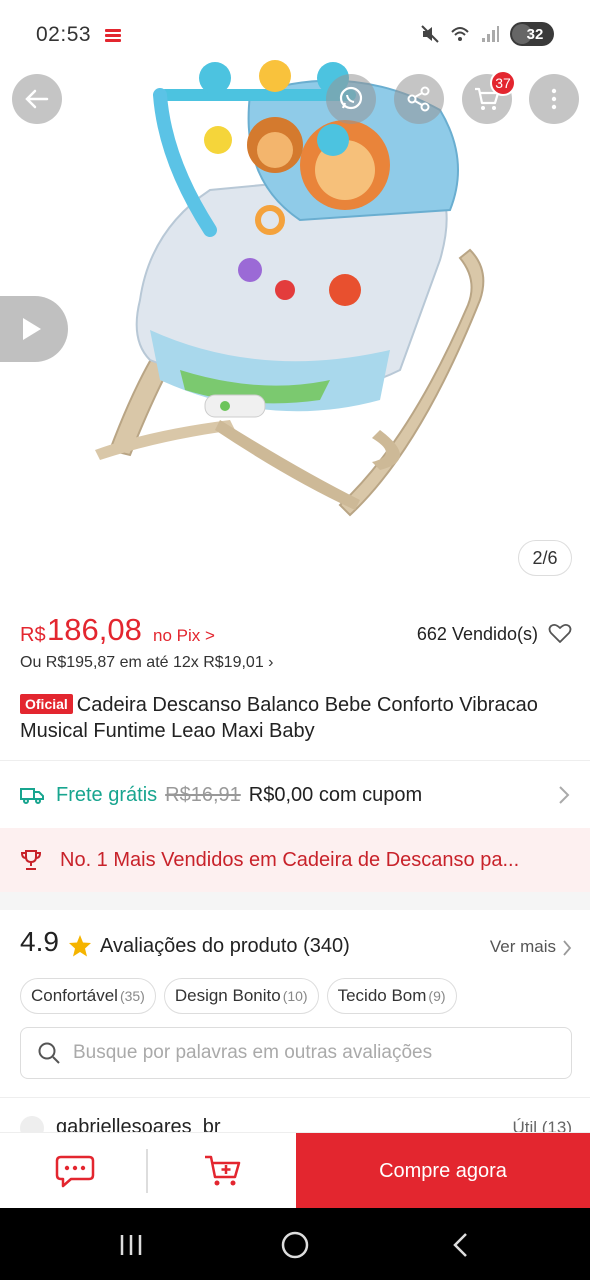 Image resolution: width=590 pixels, height=1280 pixels. What do you see at coordinates (39, 941) in the screenshot?
I see `rating-value: 4.9` at bounding box center [39, 941].